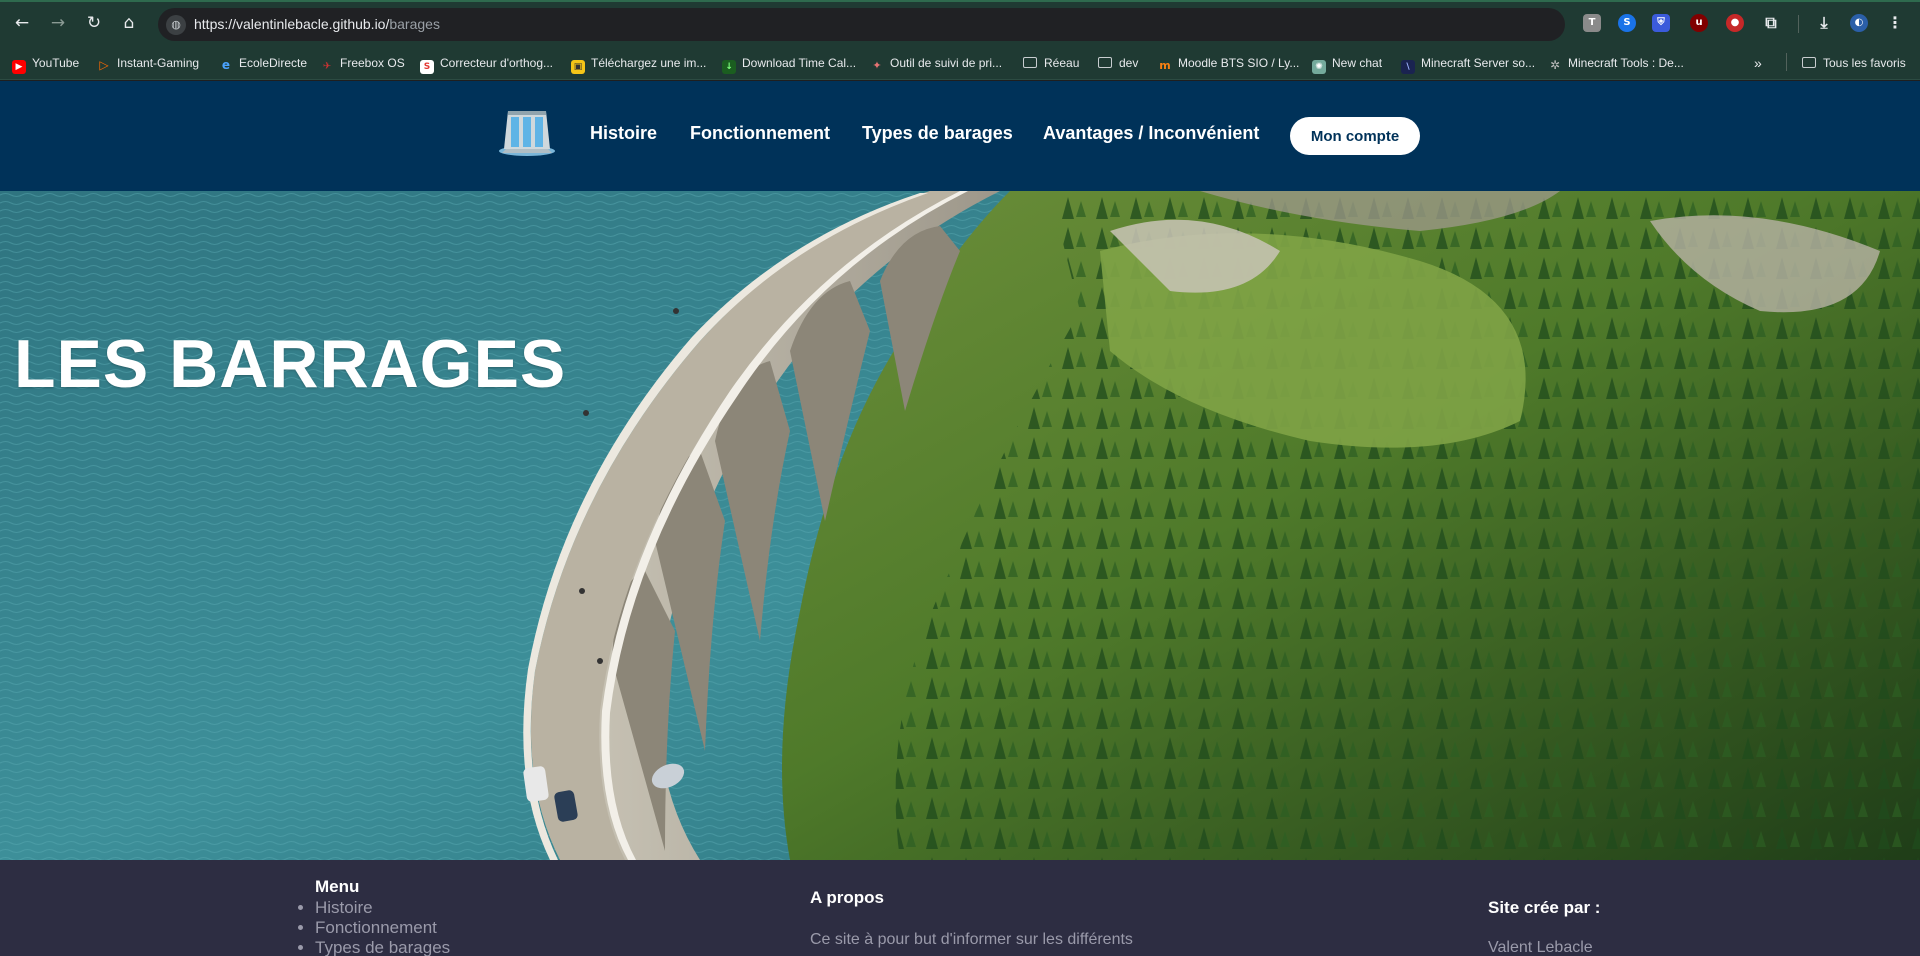 This screenshot has width=1920, height=956. Describe the element at coordinates (1544, 907) in the screenshot. I see `footer-credits-heading: Site crée par :` at that location.